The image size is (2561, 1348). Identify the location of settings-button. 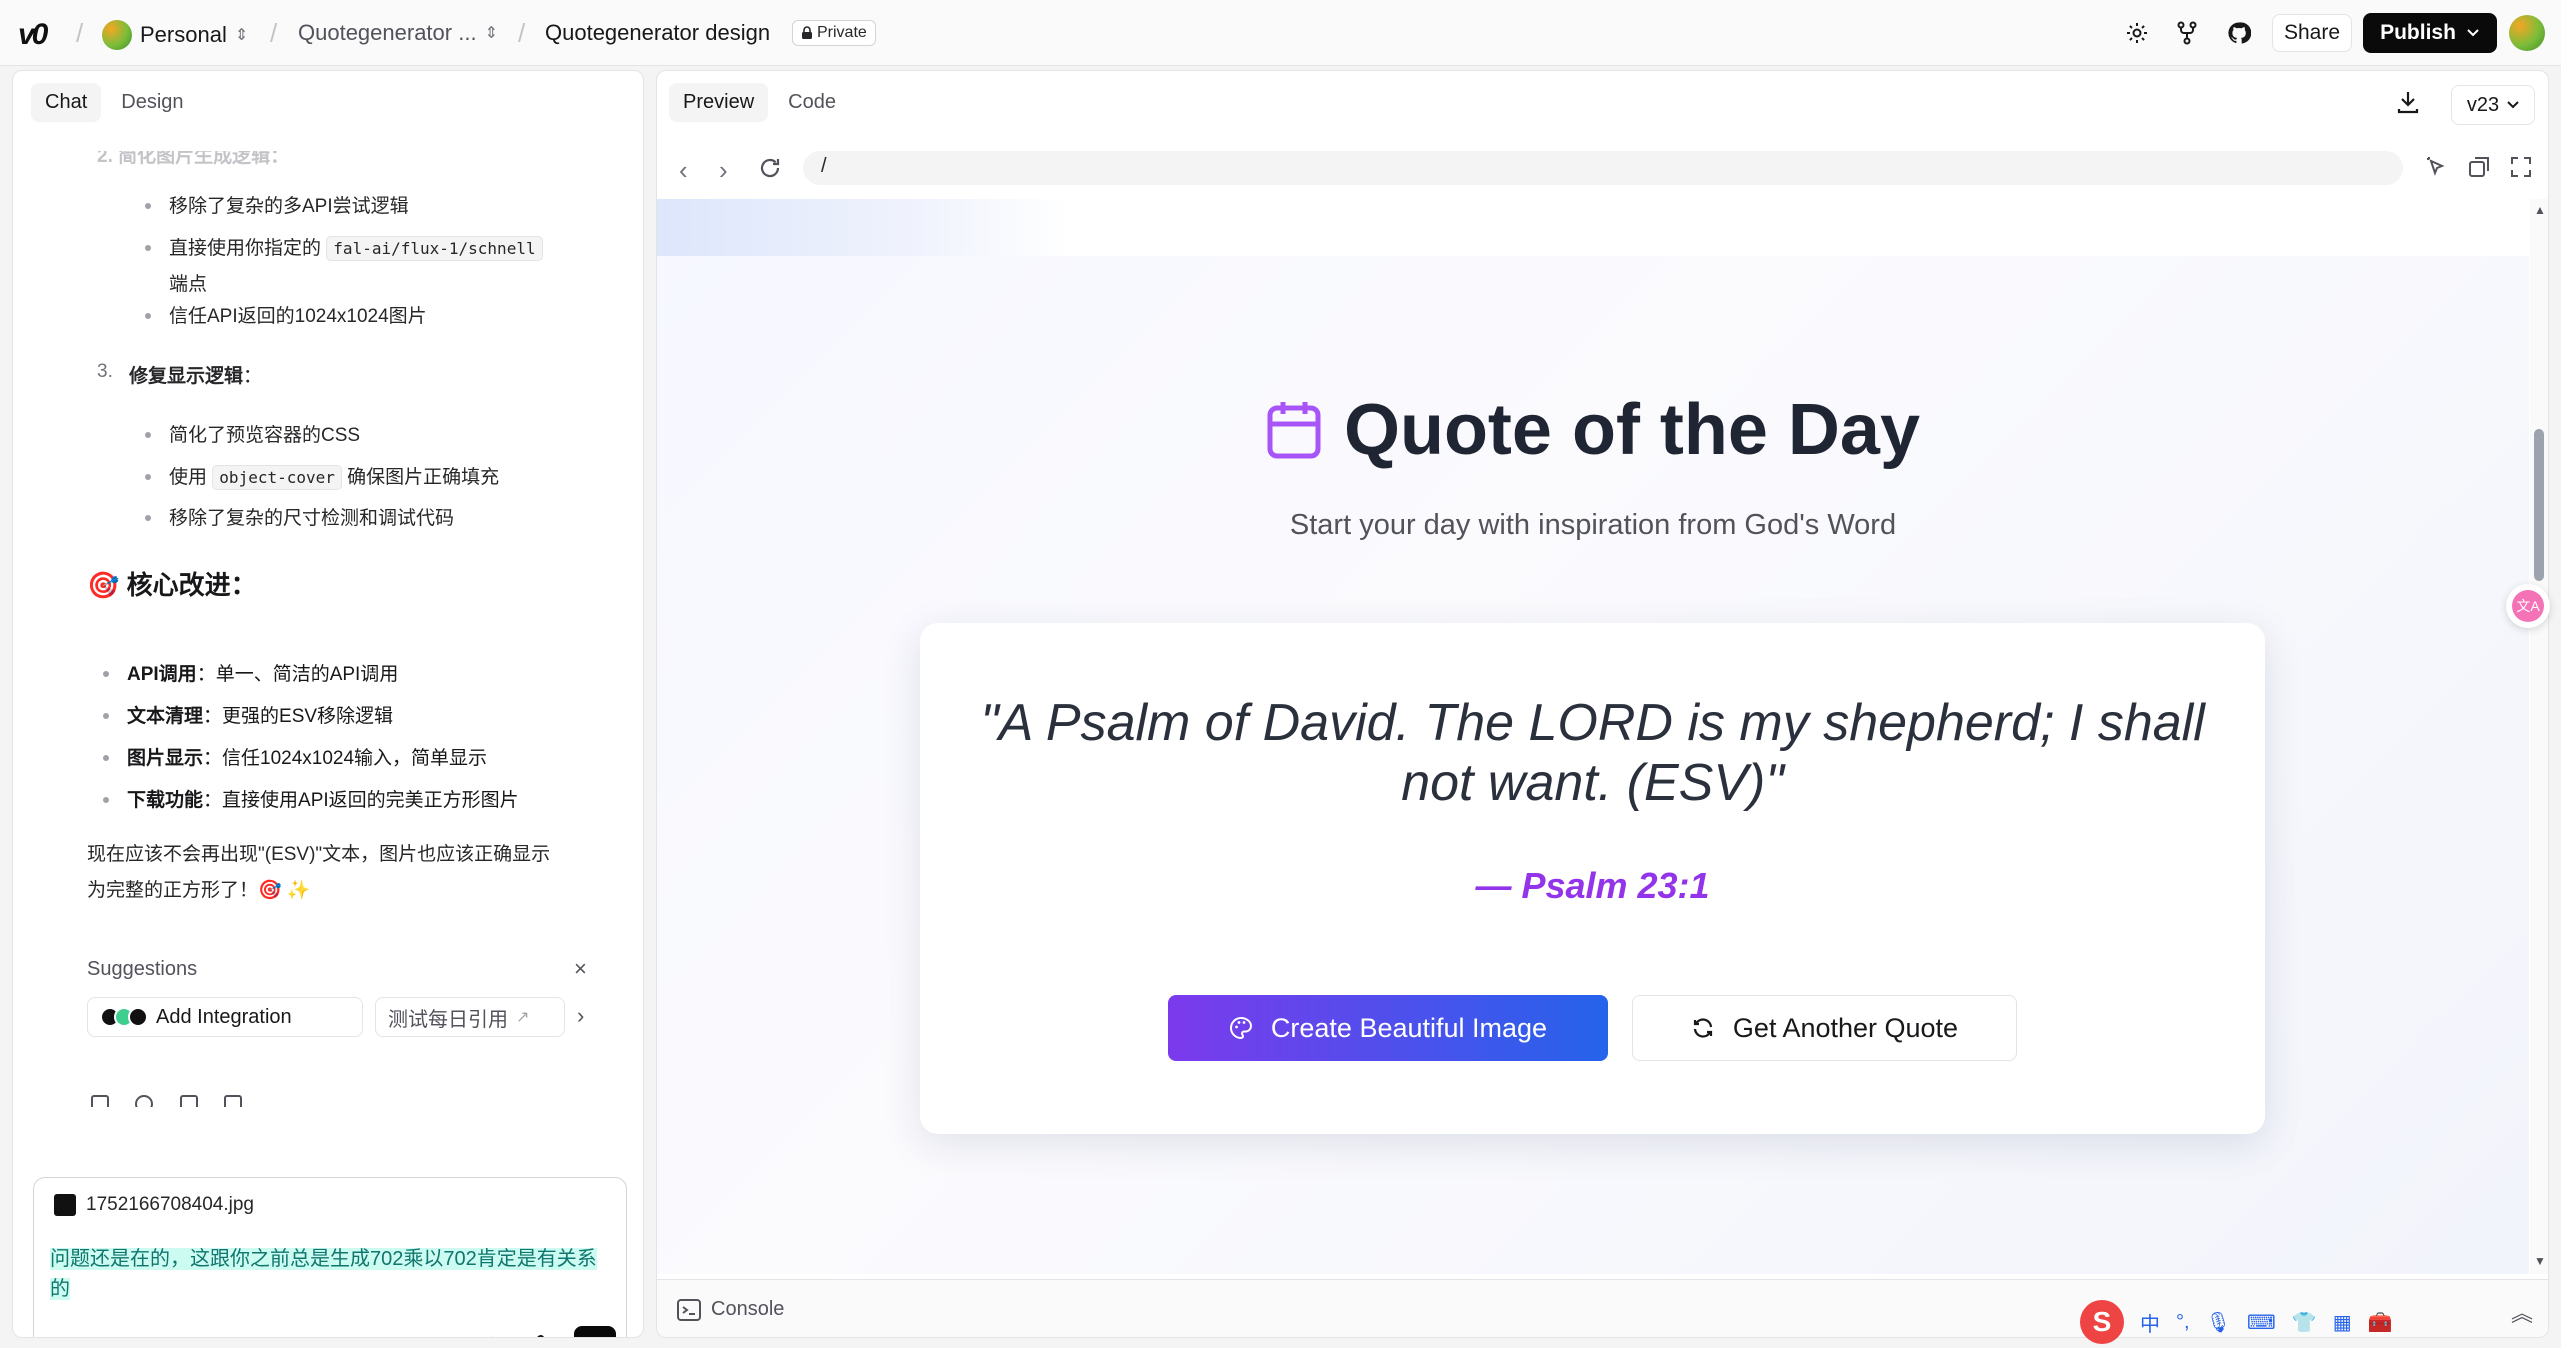
(2137, 33).